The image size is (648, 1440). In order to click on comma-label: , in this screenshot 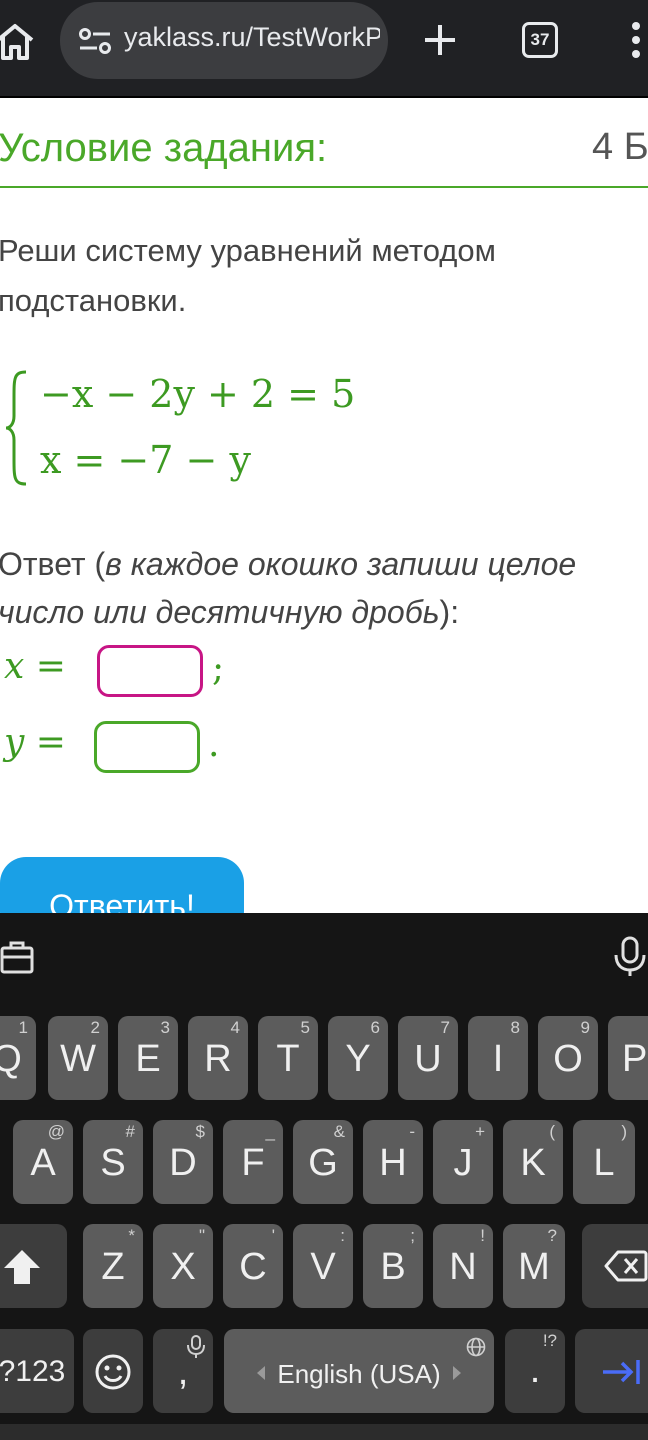, I will do `click(183, 1372)`.